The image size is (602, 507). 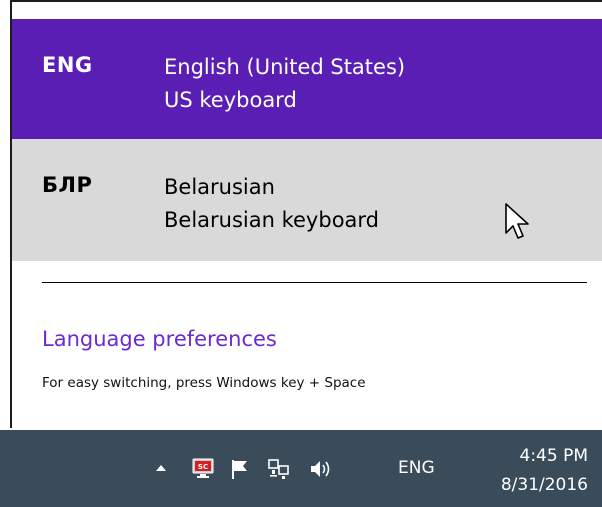 What do you see at coordinates (517, 221) in the screenshot?
I see `mouse-cursor-icon` at bounding box center [517, 221].